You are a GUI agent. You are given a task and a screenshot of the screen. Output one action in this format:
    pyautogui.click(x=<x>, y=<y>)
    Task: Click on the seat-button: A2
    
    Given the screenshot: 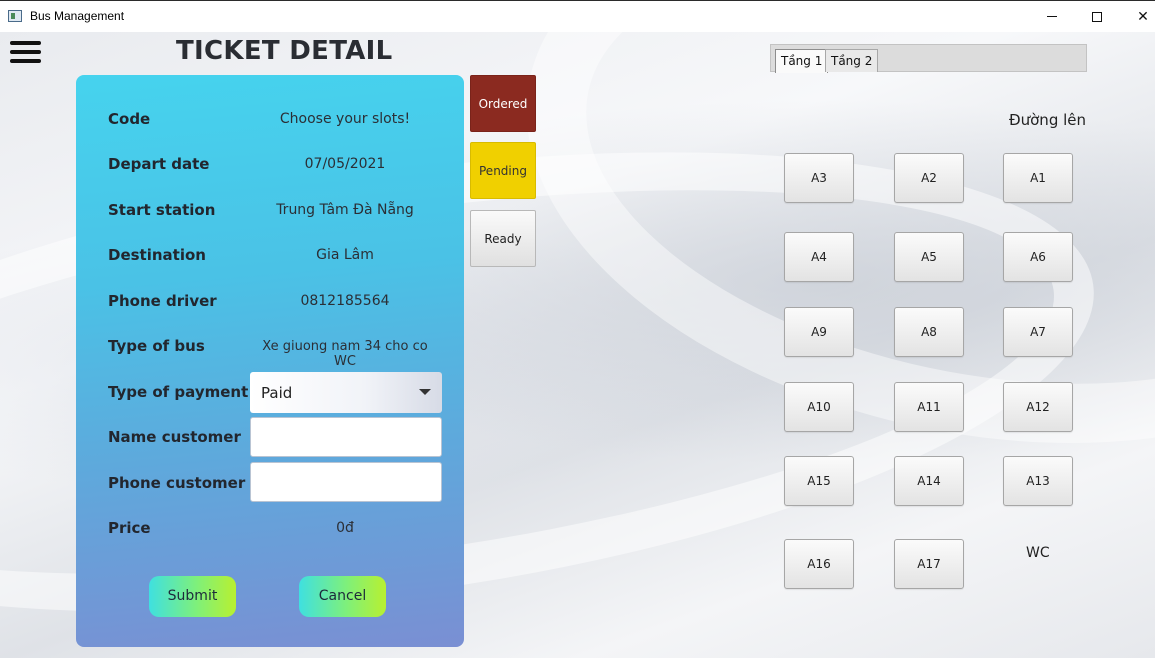 What is the action you would take?
    pyautogui.click(x=929, y=178)
    